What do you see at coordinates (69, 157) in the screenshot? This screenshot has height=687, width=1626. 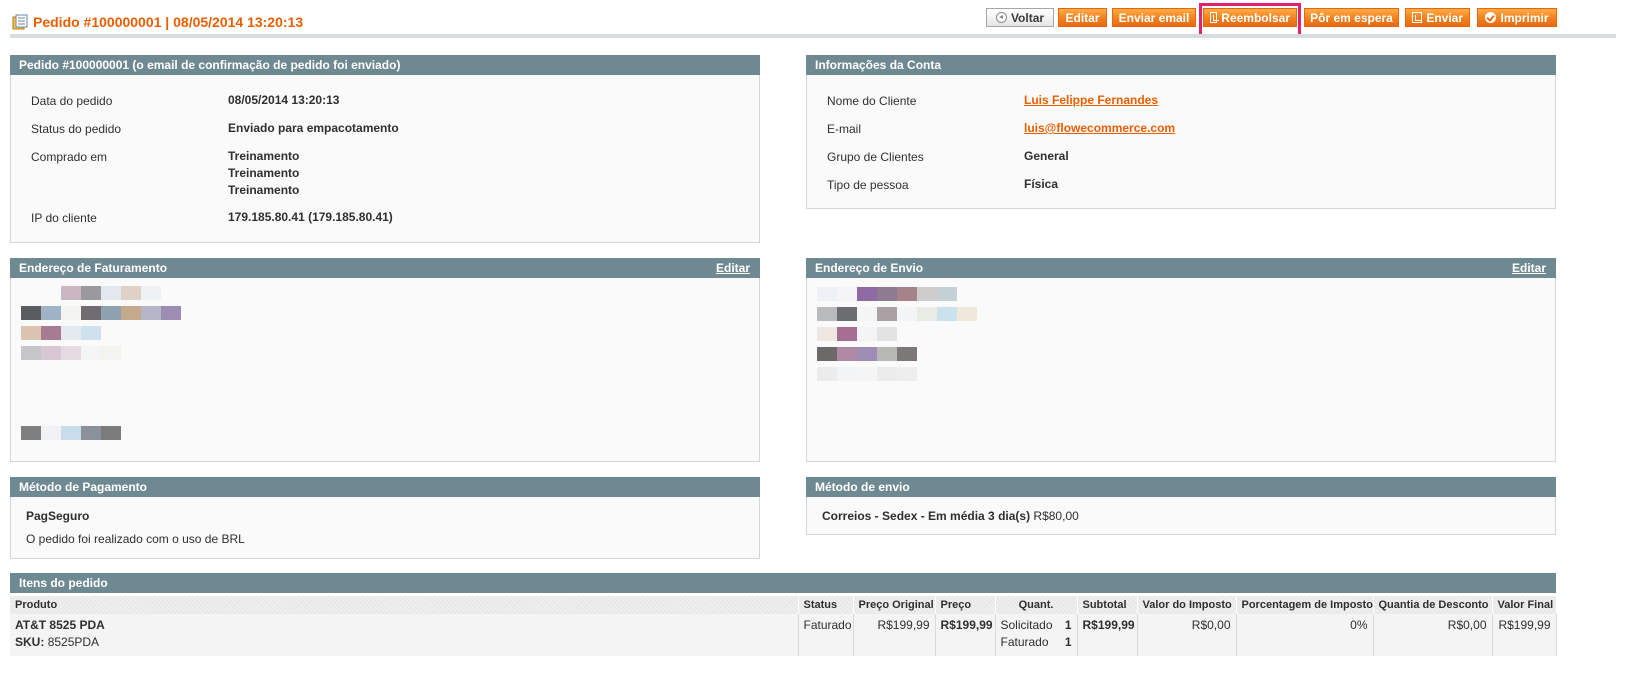 I see `purchased-from-label: Comprado em` at bounding box center [69, 157].